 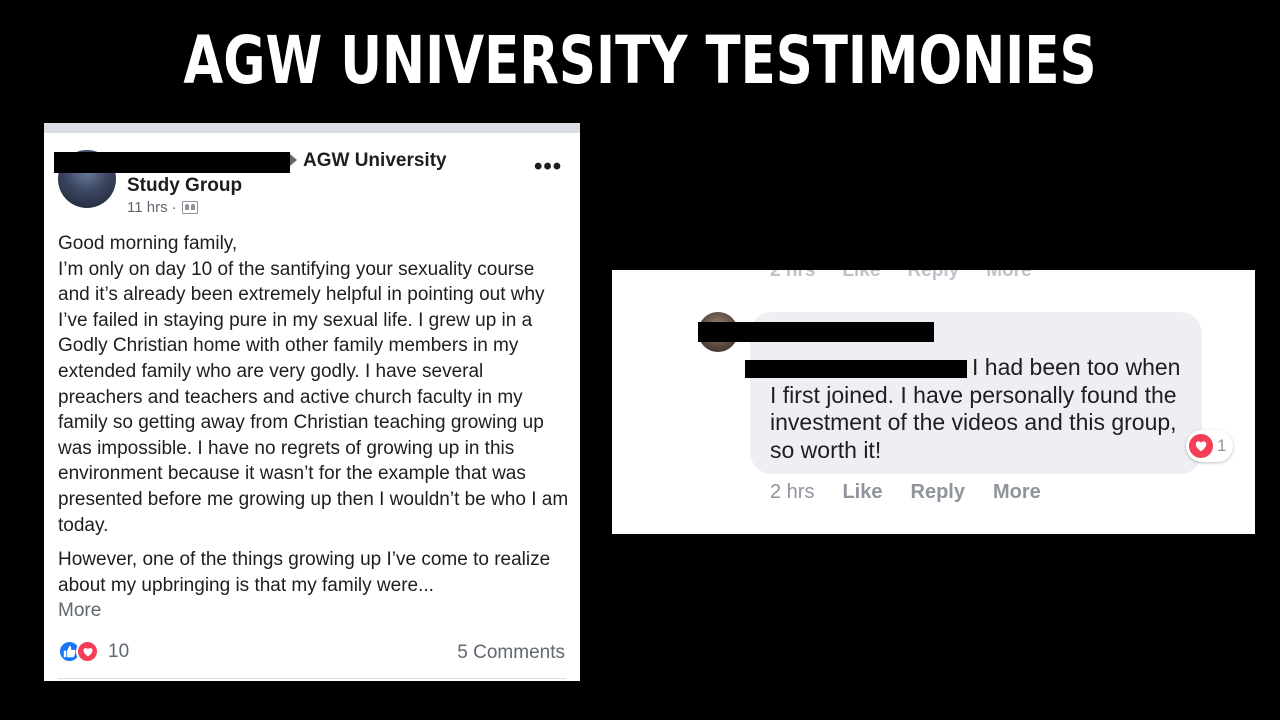 I want to click on like-button: Like, so click(x=862, y=492).